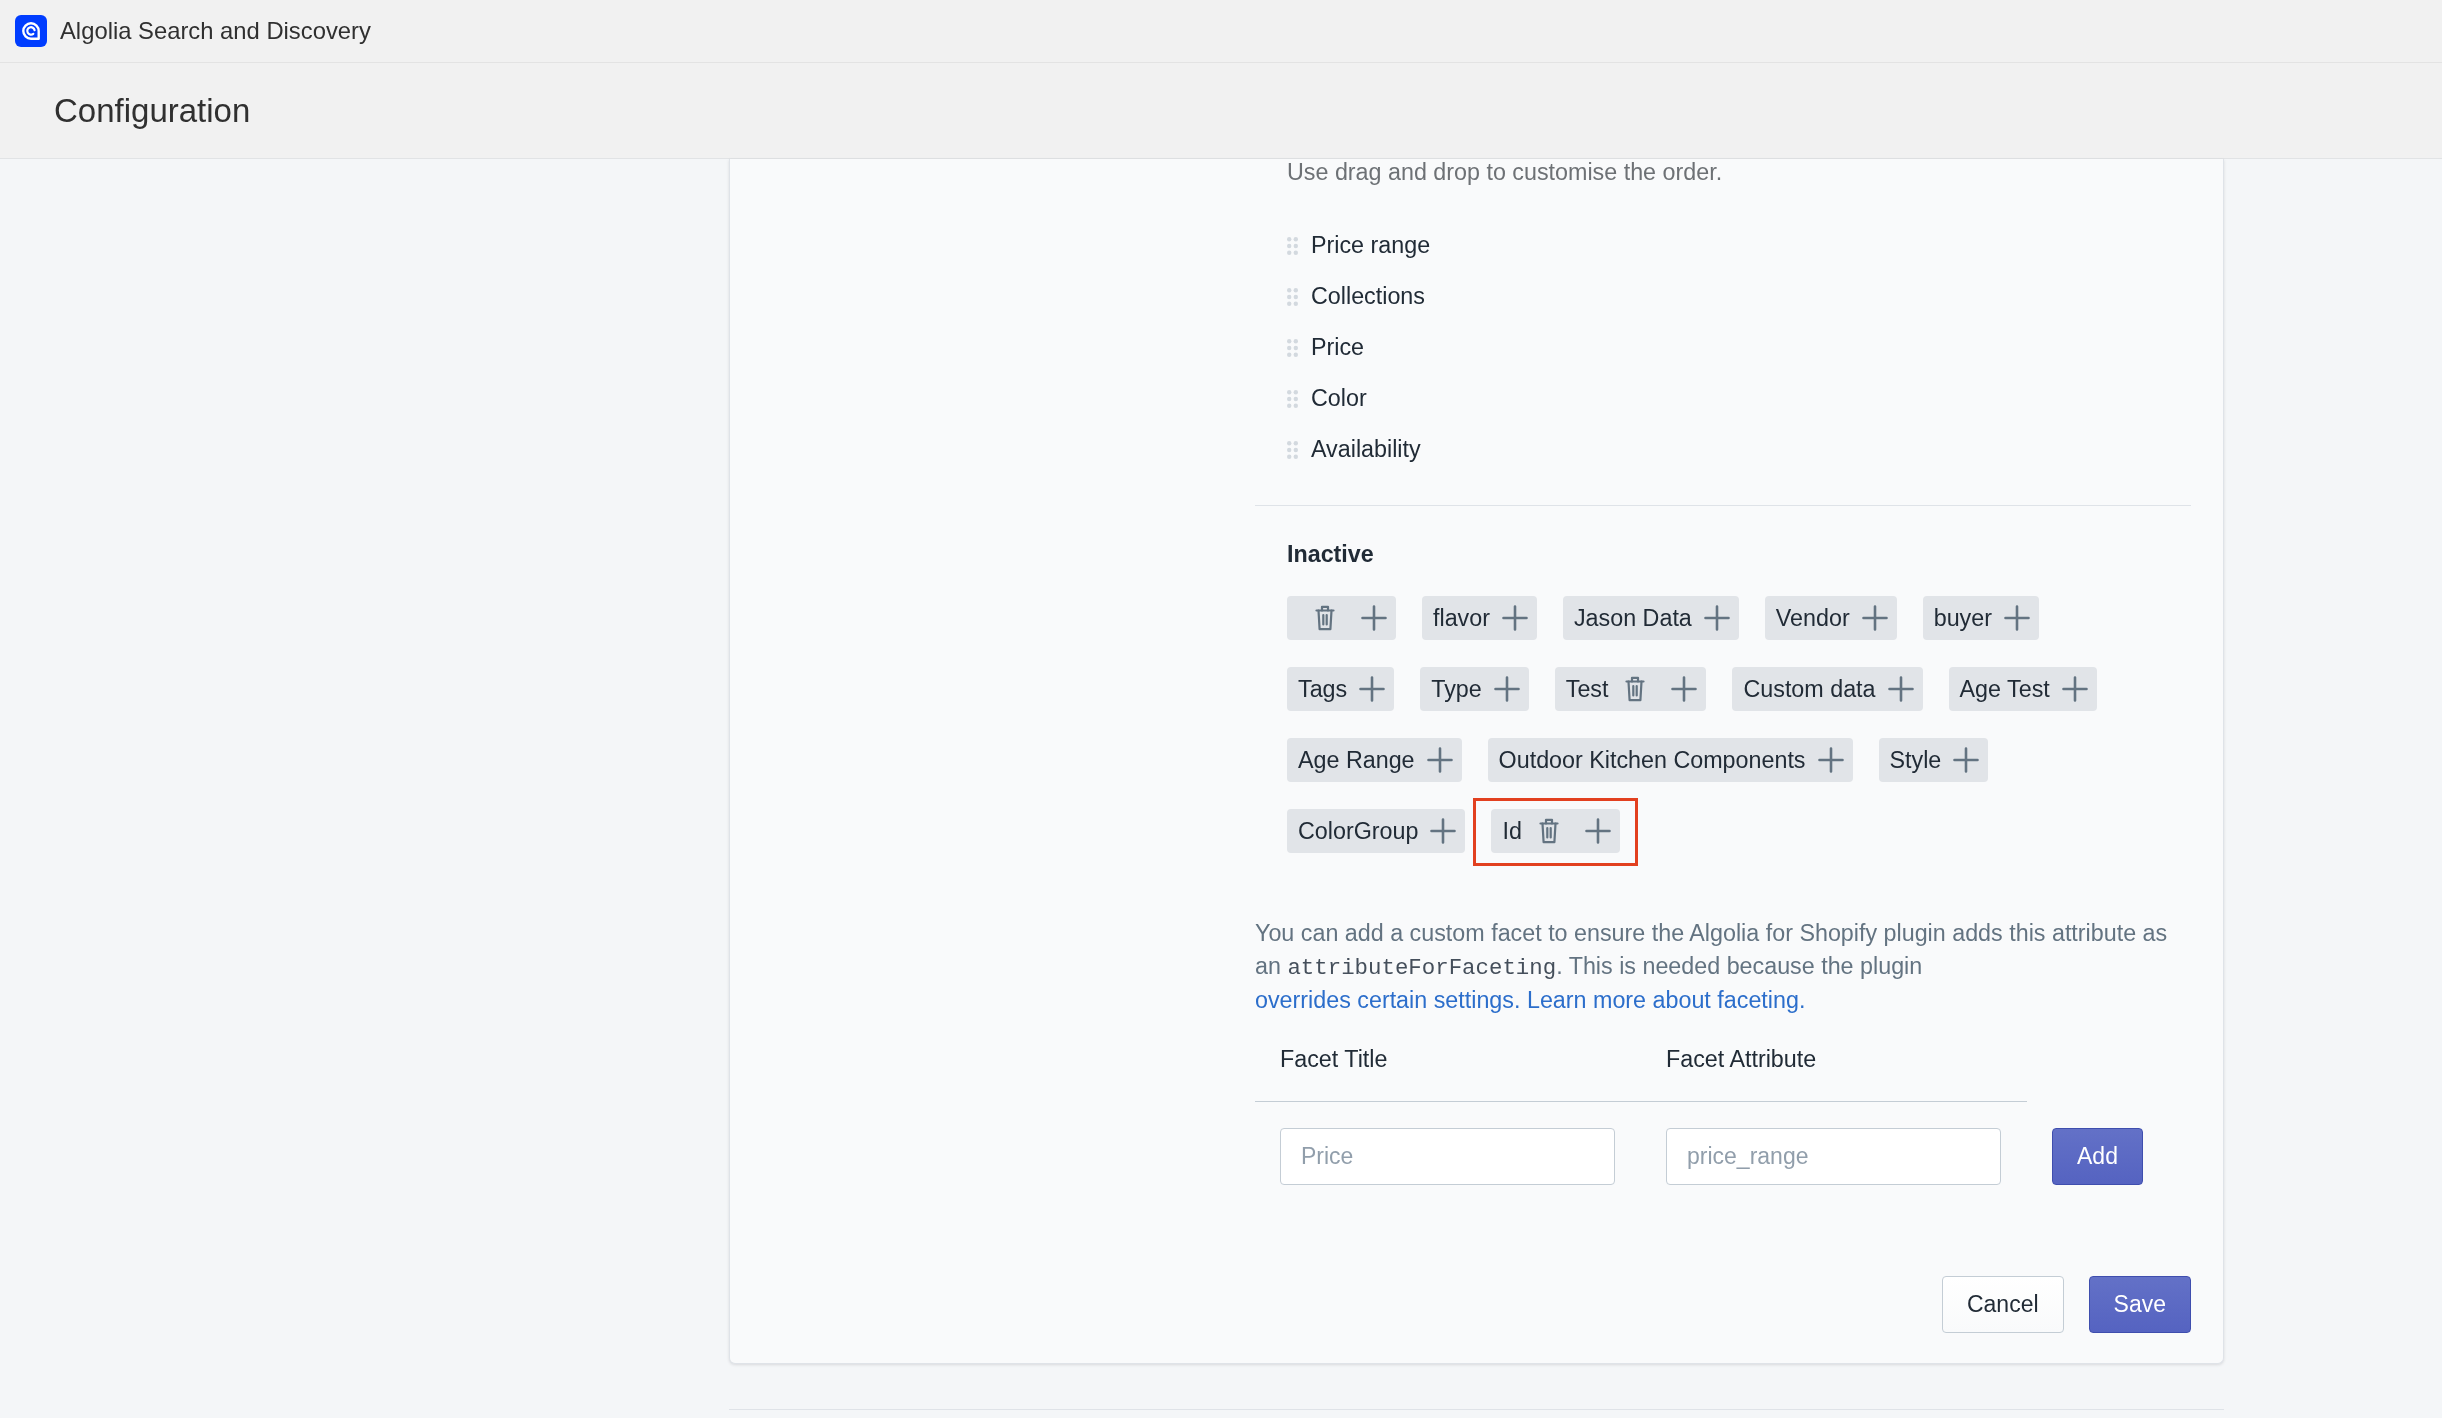  Describe the element at coordinates (1512, 831) in the screenshot. I see `facet-label: Id` at that location.